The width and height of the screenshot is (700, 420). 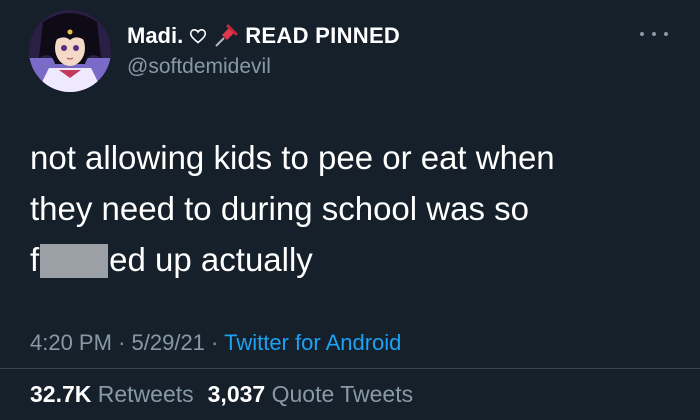 I want to click on more-horizontal-icon, so click(x=654, y=34).